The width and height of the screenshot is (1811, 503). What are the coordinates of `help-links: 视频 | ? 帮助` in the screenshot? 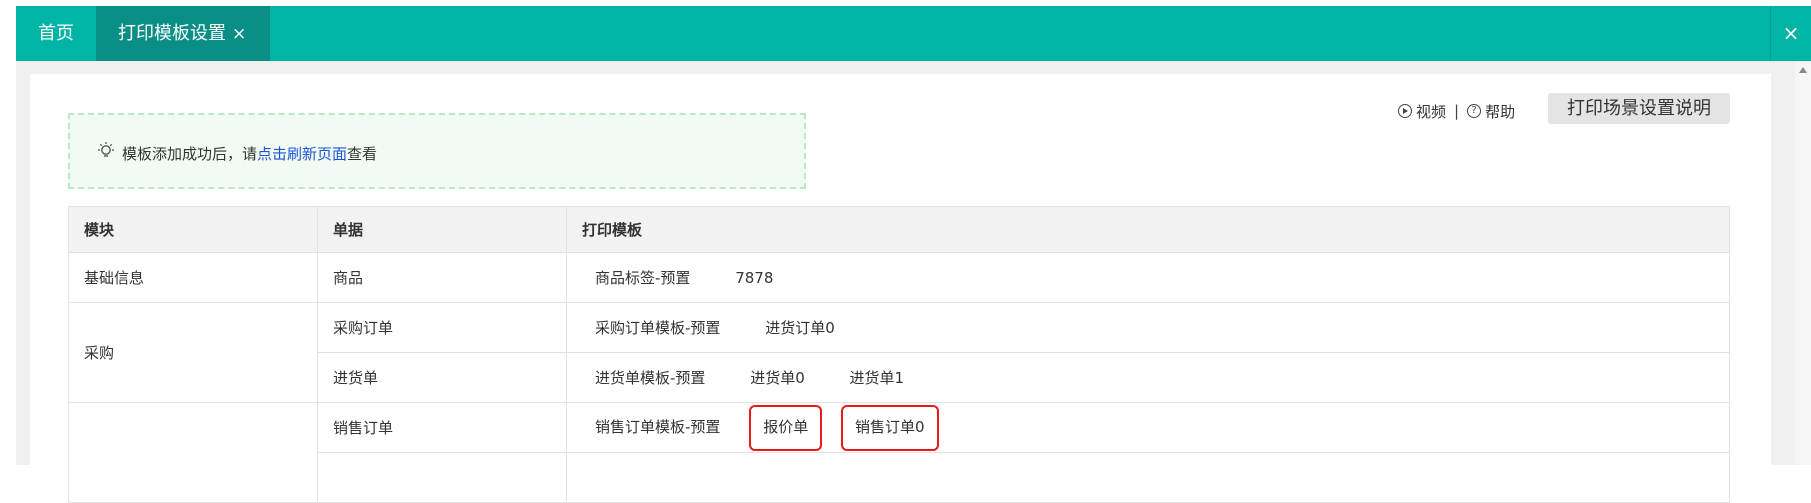 It's located at (1456, 111).